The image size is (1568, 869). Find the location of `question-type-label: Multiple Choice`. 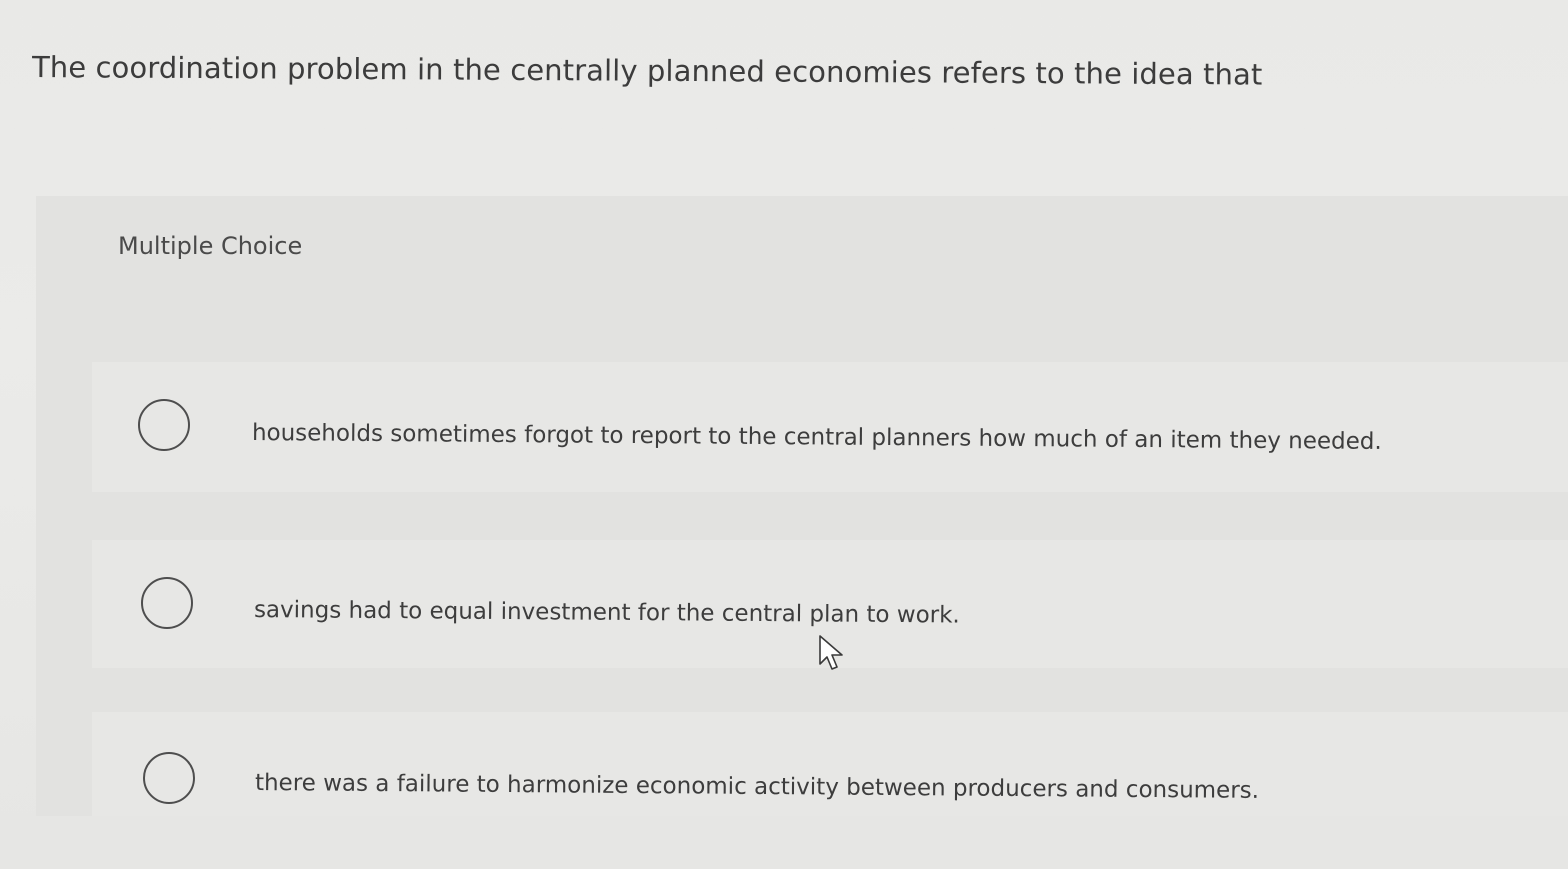

question-type-label: Multiple Choice is located at coordinates (210, 246).